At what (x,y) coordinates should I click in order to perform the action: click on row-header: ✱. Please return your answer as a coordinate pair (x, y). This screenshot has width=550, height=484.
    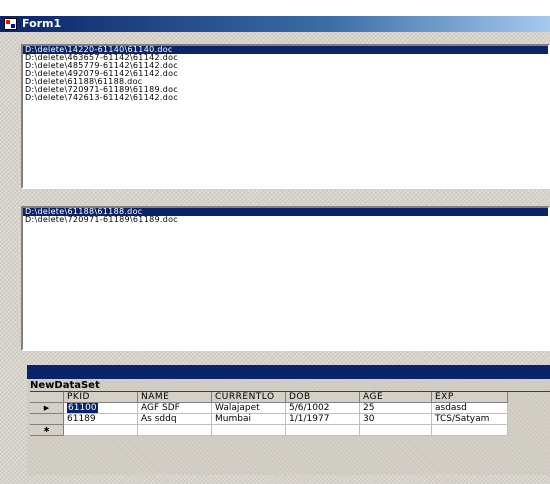
    Looking at the image, I should click on (47, 430).